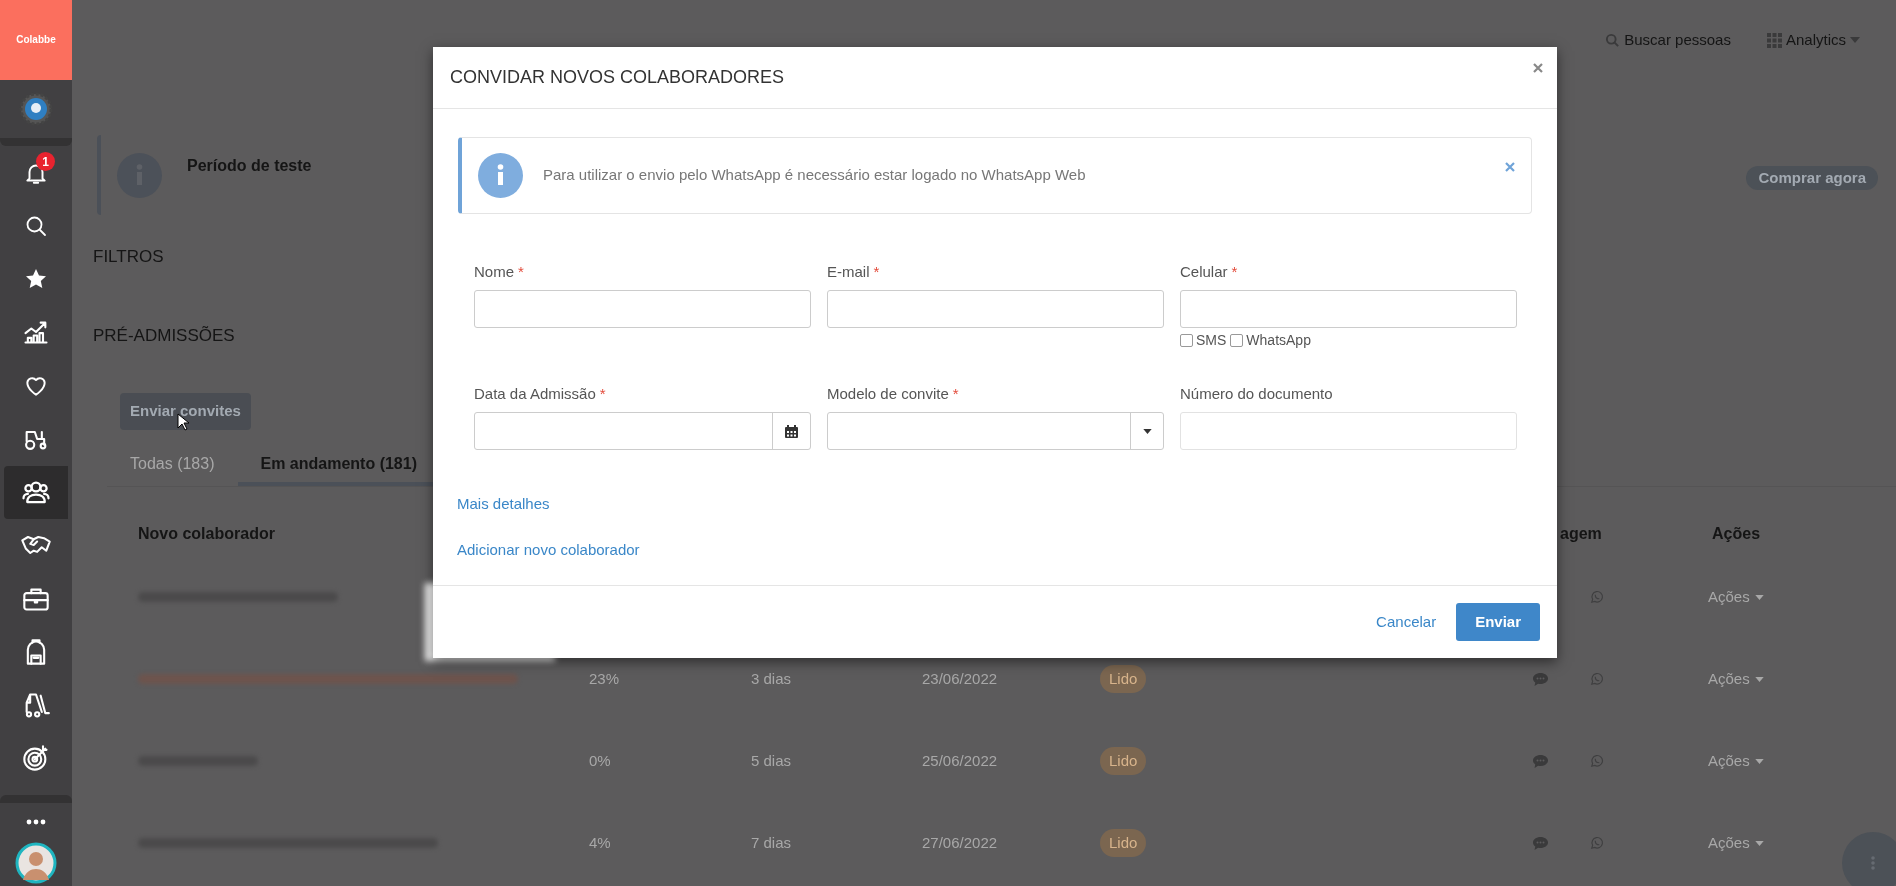 This screenshot has width=1896, height=886. Describe the element at coordinates (207, 534) in the screenshot. I see `column-header: Novo colaborador` at that location.